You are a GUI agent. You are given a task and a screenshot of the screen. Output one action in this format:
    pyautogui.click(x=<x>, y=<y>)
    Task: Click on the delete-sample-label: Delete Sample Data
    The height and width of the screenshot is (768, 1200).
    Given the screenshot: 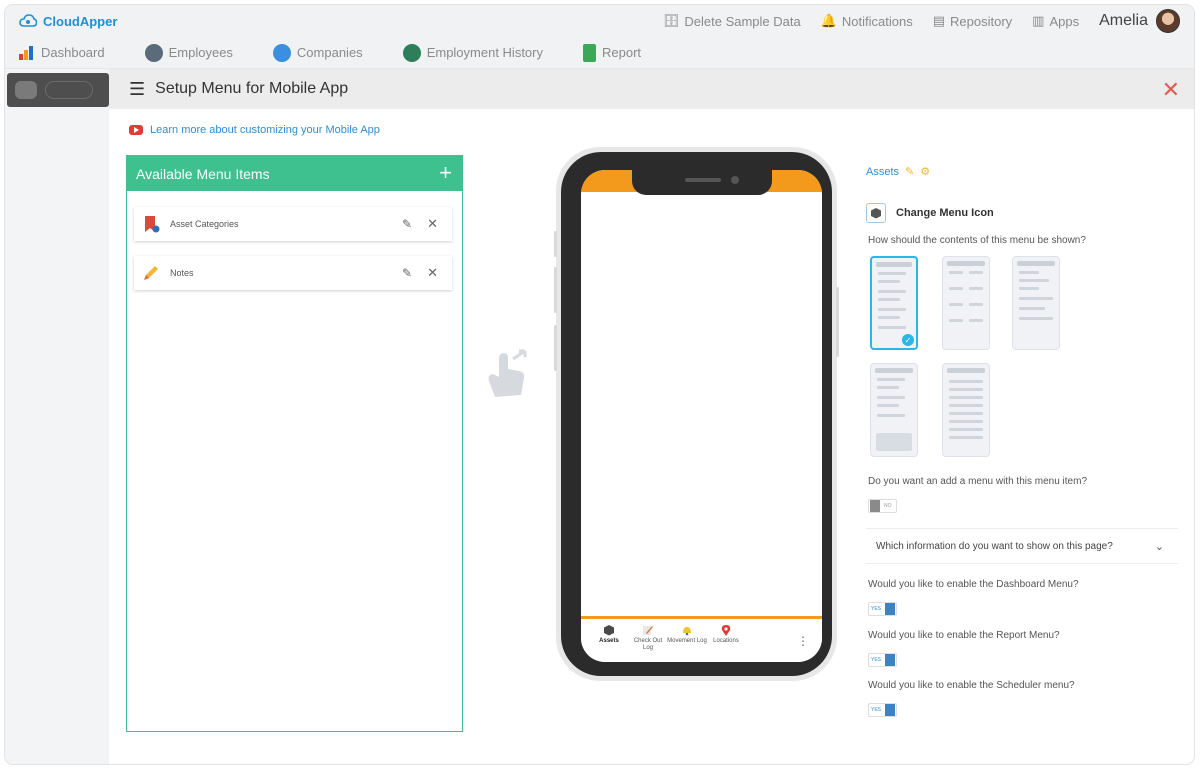 What is the action you would take?
    pyautogui.click(x=742, y=21)
    